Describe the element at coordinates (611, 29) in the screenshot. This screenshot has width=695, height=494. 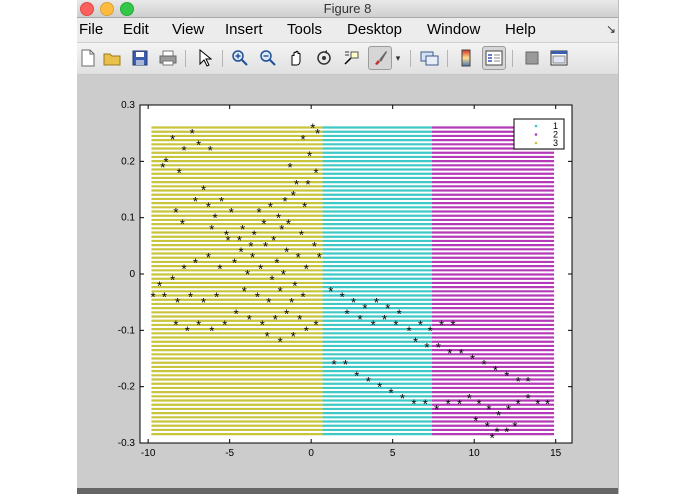
I see `arrow-icon: ↘` at that location.